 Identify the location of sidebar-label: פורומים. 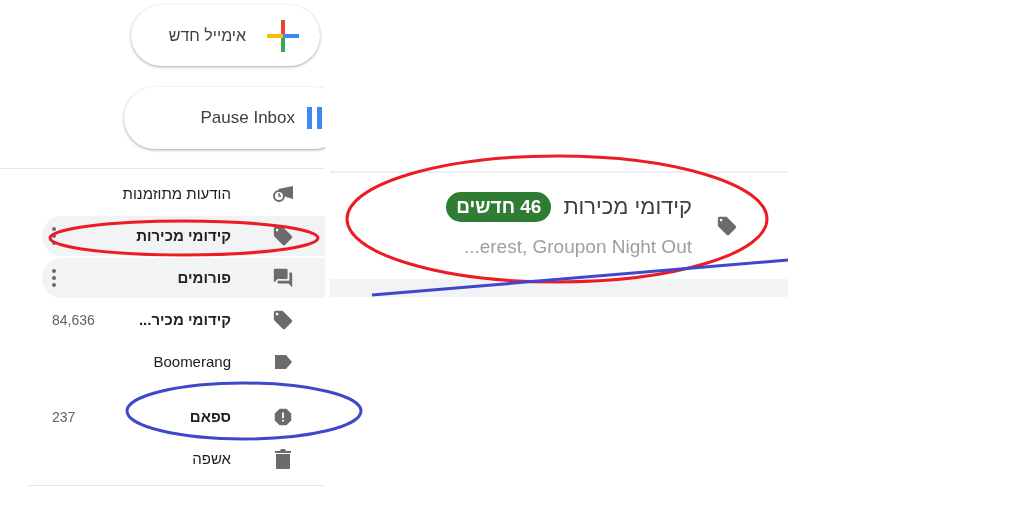
(204, 277).